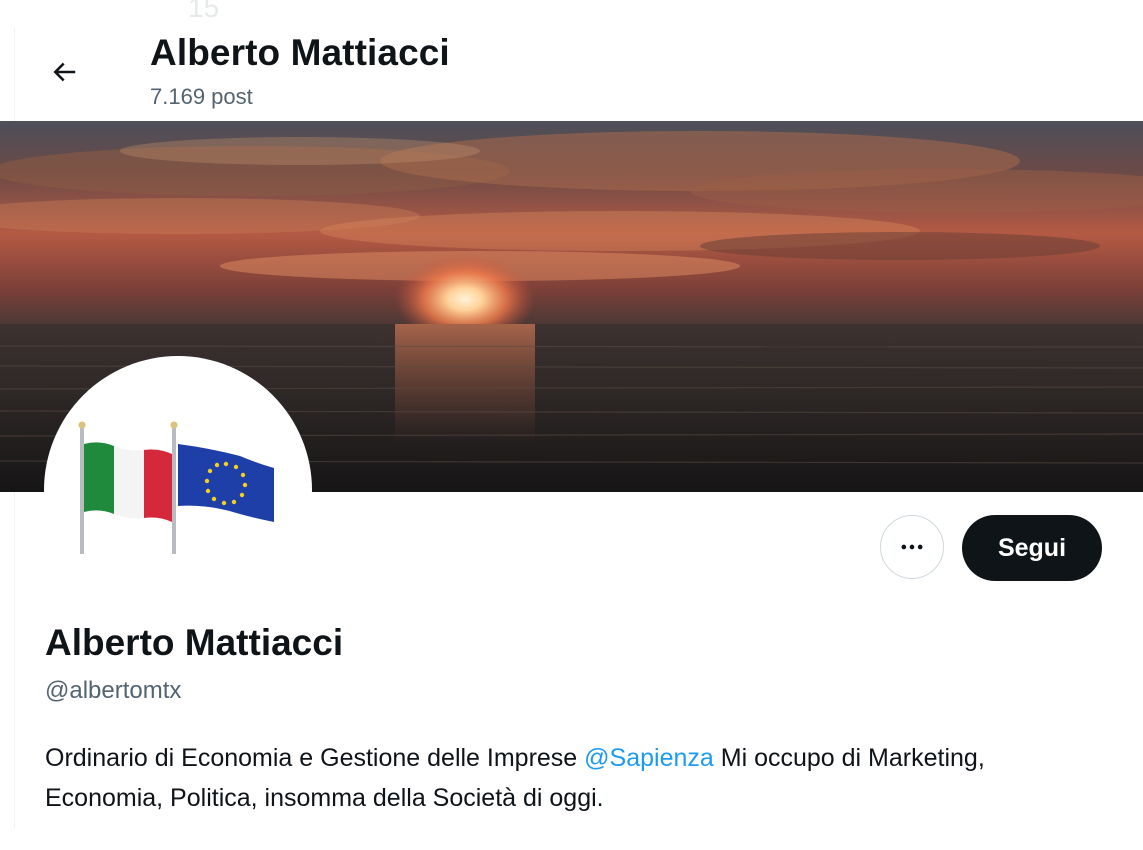 Image resolution: width=1143 pixels, height=850 pixels. I want to click on italy-eu-flags-image, so click(176, 487).